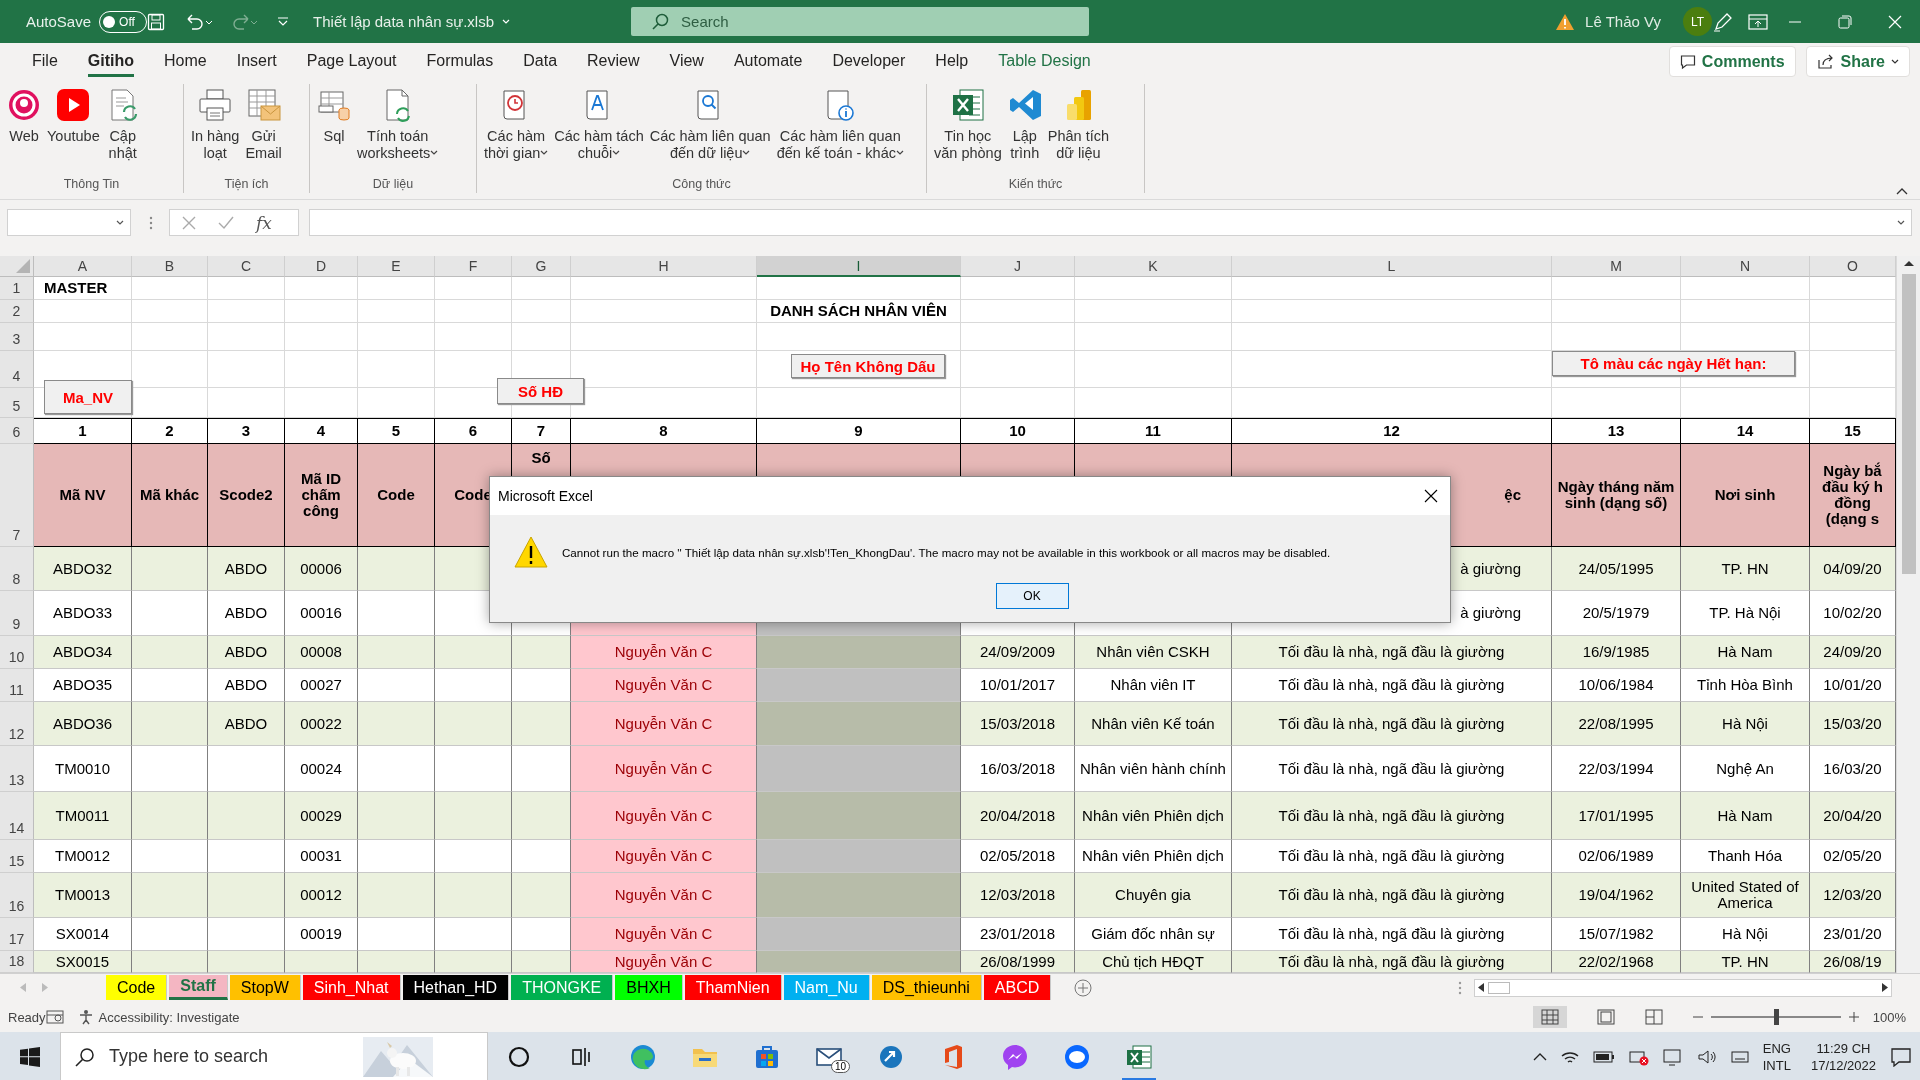  I want to click on ok-button: OK, so click(1032, 596).